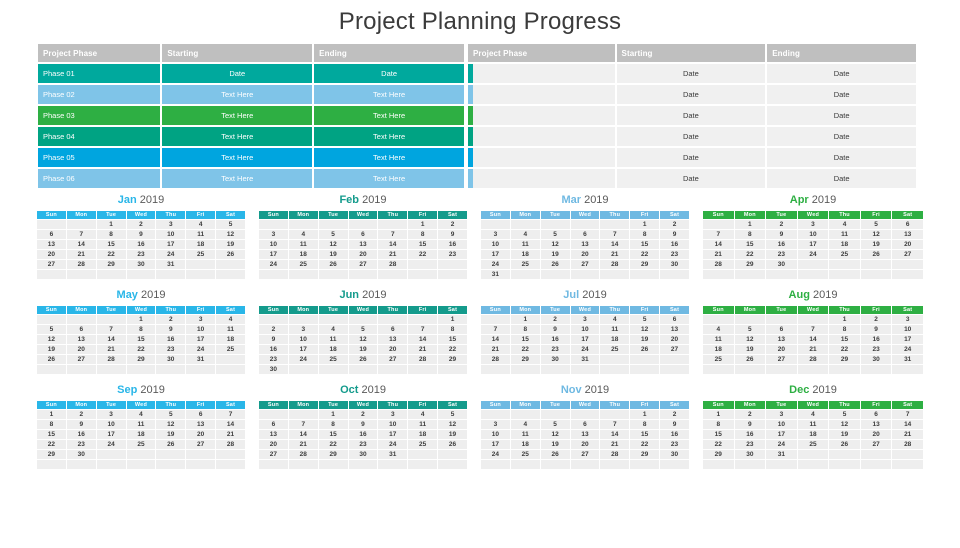  Describe the element at coordinates (452, 329) in the screenshot. I see `calendar-day-cell: 8` at that location.